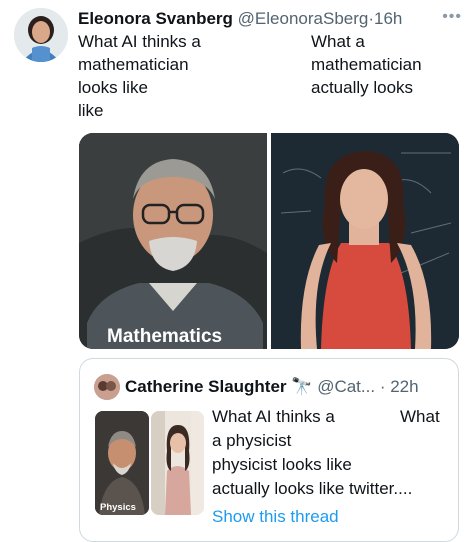 Image resolution: width=474 pixels, height=542 pixels. I want to click on tweet-text-right: What a mathematician actually looks, so click(366, 64).